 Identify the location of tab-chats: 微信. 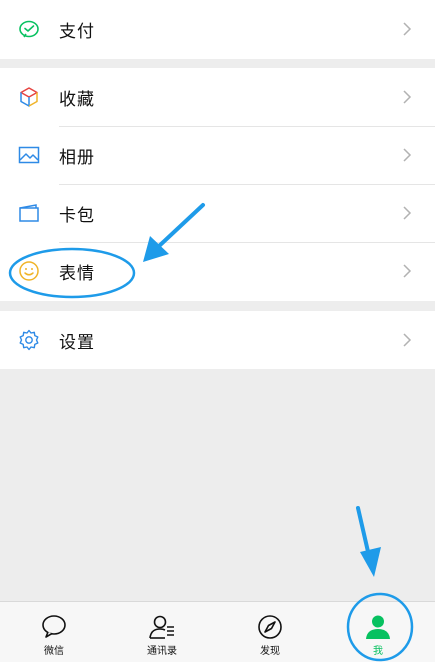
(54, 632).